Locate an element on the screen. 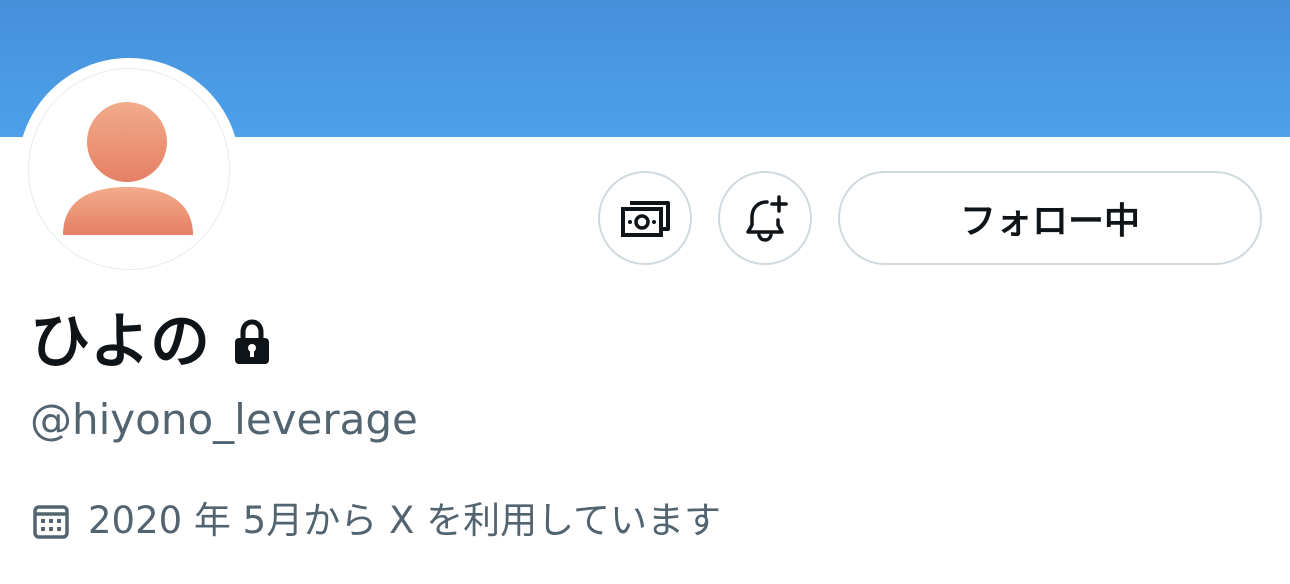 The height and width of the screenshot is (584, 1290). display-name-row: ひよの is located at coordinates (151, 342).